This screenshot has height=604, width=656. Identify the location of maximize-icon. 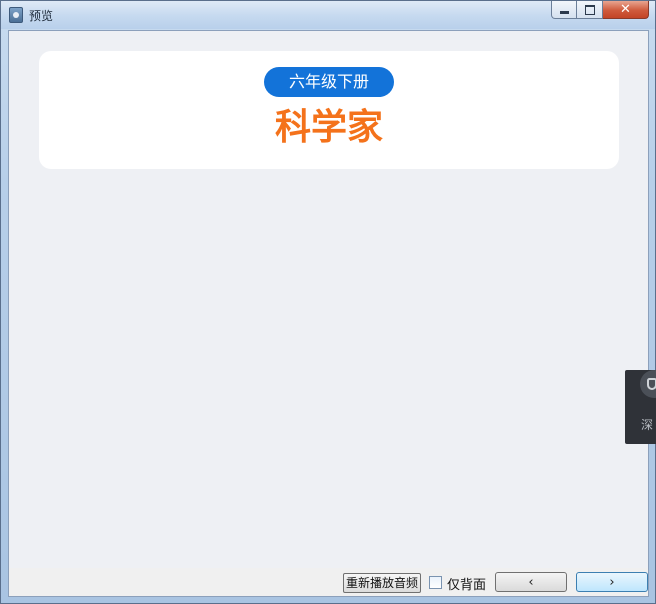
(589, 9).